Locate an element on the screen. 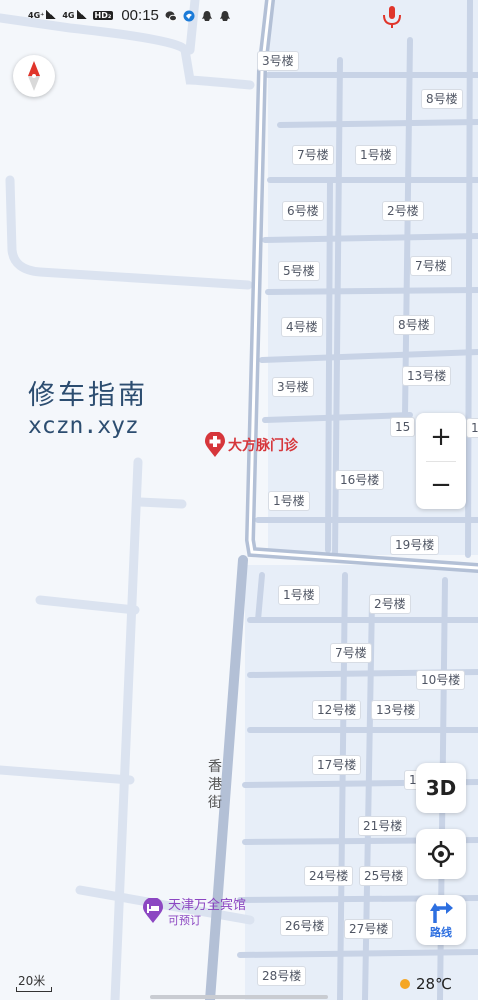 Image resolution: width=478 pixels, height=1000 pixels. temperature: 28℃ is located at coordinates (434, 984).